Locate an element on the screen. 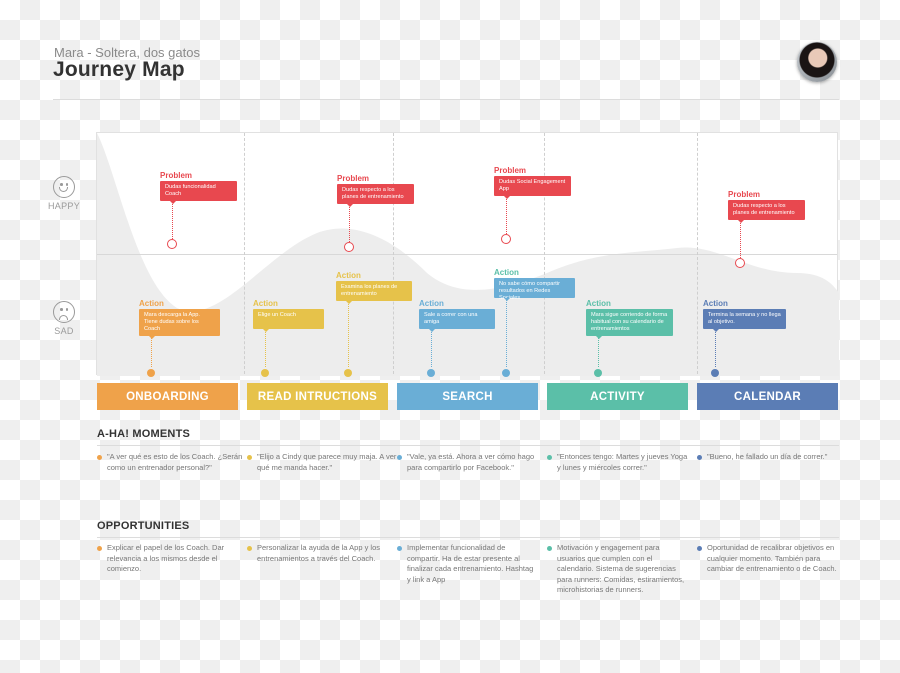 The image size is (900, 673). problem-text: Dudas funcionalidad Coach is located at coordinates (198, 192).